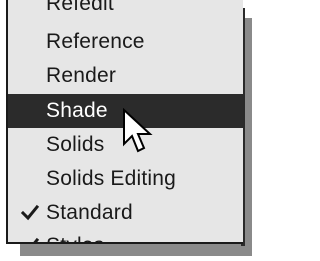  What do you see at coordinates (138, 132) in the screenshot?
I see `mouse-pointer-icon` at bounding box center [138, 132].